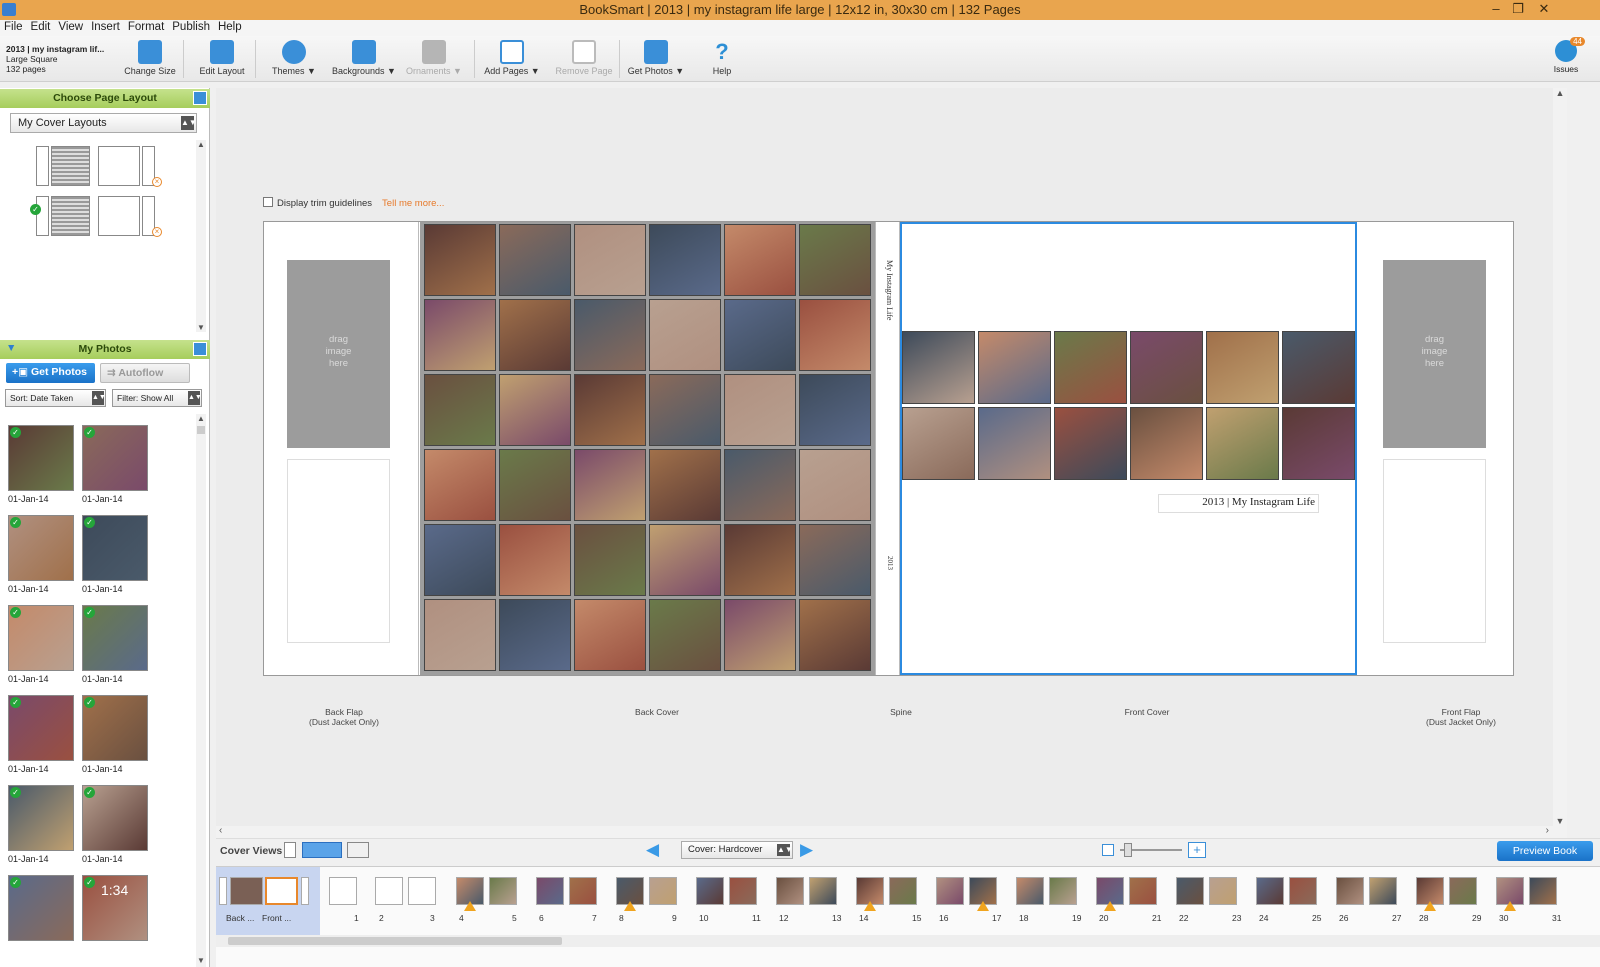 This screenshot has width=1600, height=967. I want to click on ornaments-button: Ornaments ▼, so click(434, 58).